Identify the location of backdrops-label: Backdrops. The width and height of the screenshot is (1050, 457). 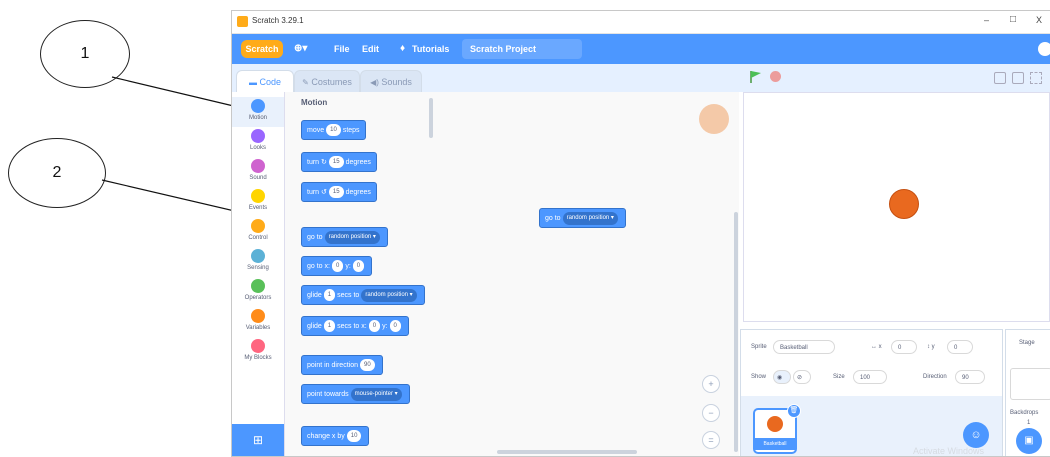
(1024, 413).